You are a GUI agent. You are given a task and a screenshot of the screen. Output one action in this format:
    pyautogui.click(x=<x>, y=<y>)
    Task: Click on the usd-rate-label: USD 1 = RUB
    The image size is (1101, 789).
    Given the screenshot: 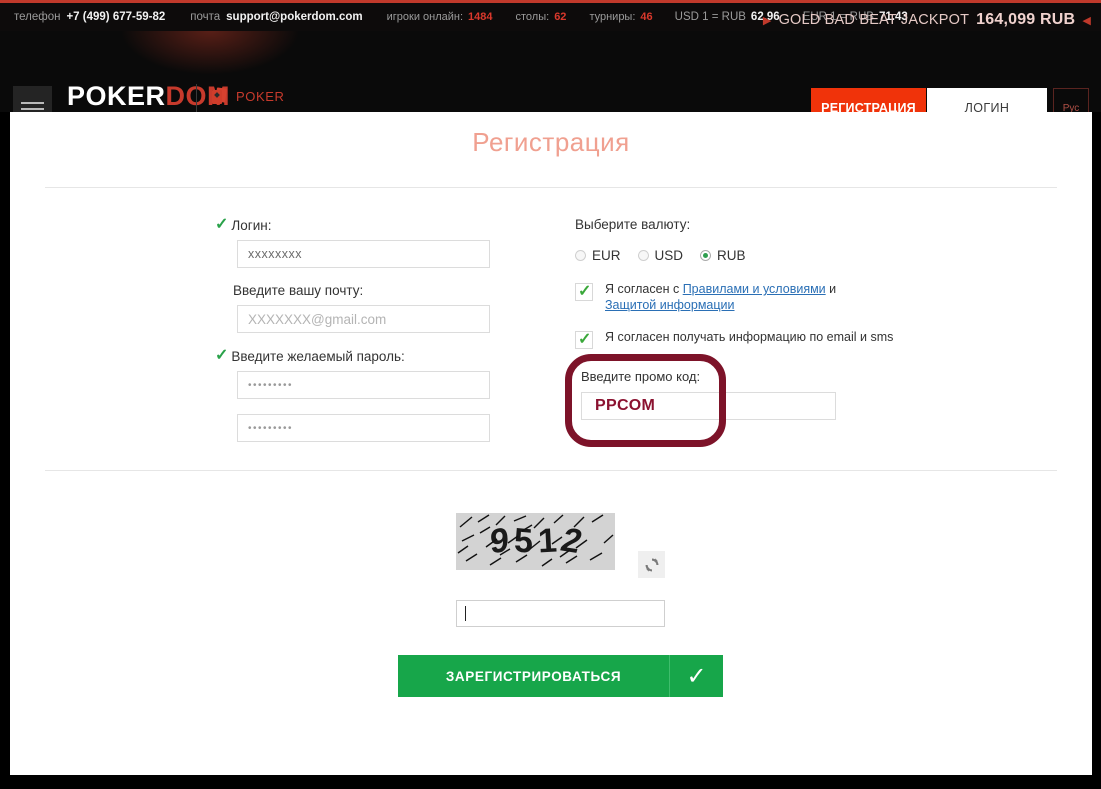 What is the action you would take?
    pyautogui.click(x=710, y=17)
    